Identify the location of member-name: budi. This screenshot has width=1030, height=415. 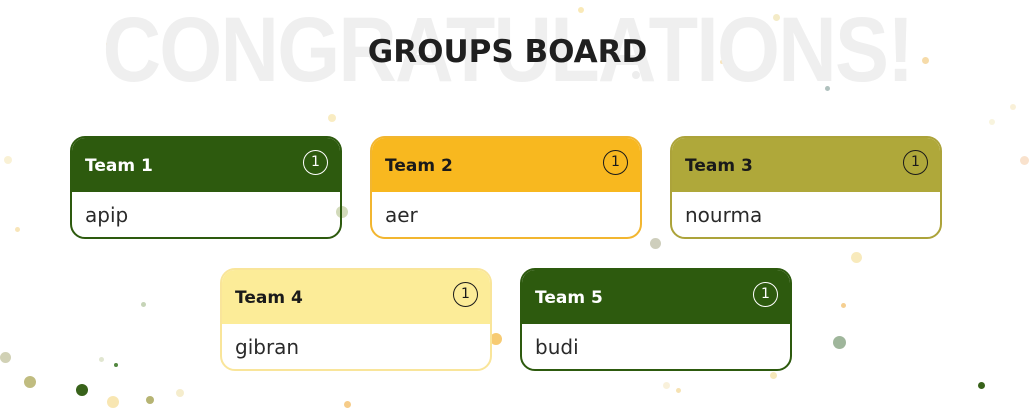
(557, 347).